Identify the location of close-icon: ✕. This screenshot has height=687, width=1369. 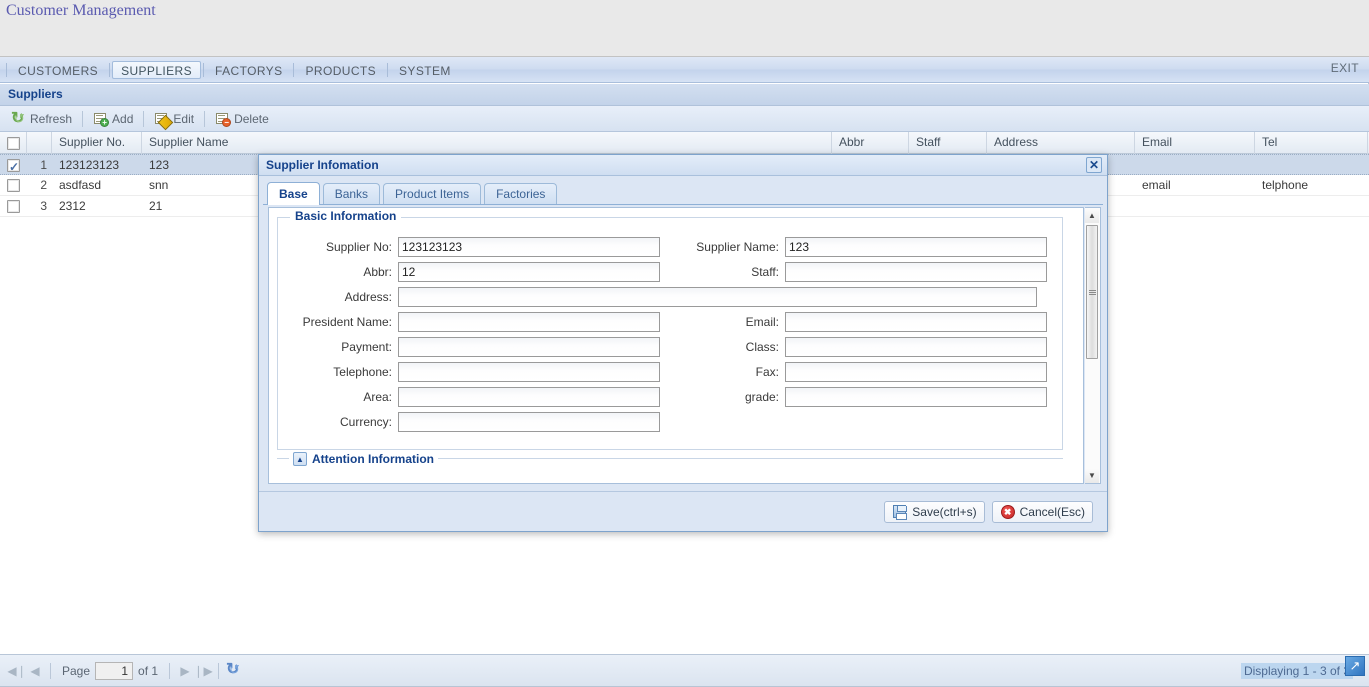
(1094, 165).